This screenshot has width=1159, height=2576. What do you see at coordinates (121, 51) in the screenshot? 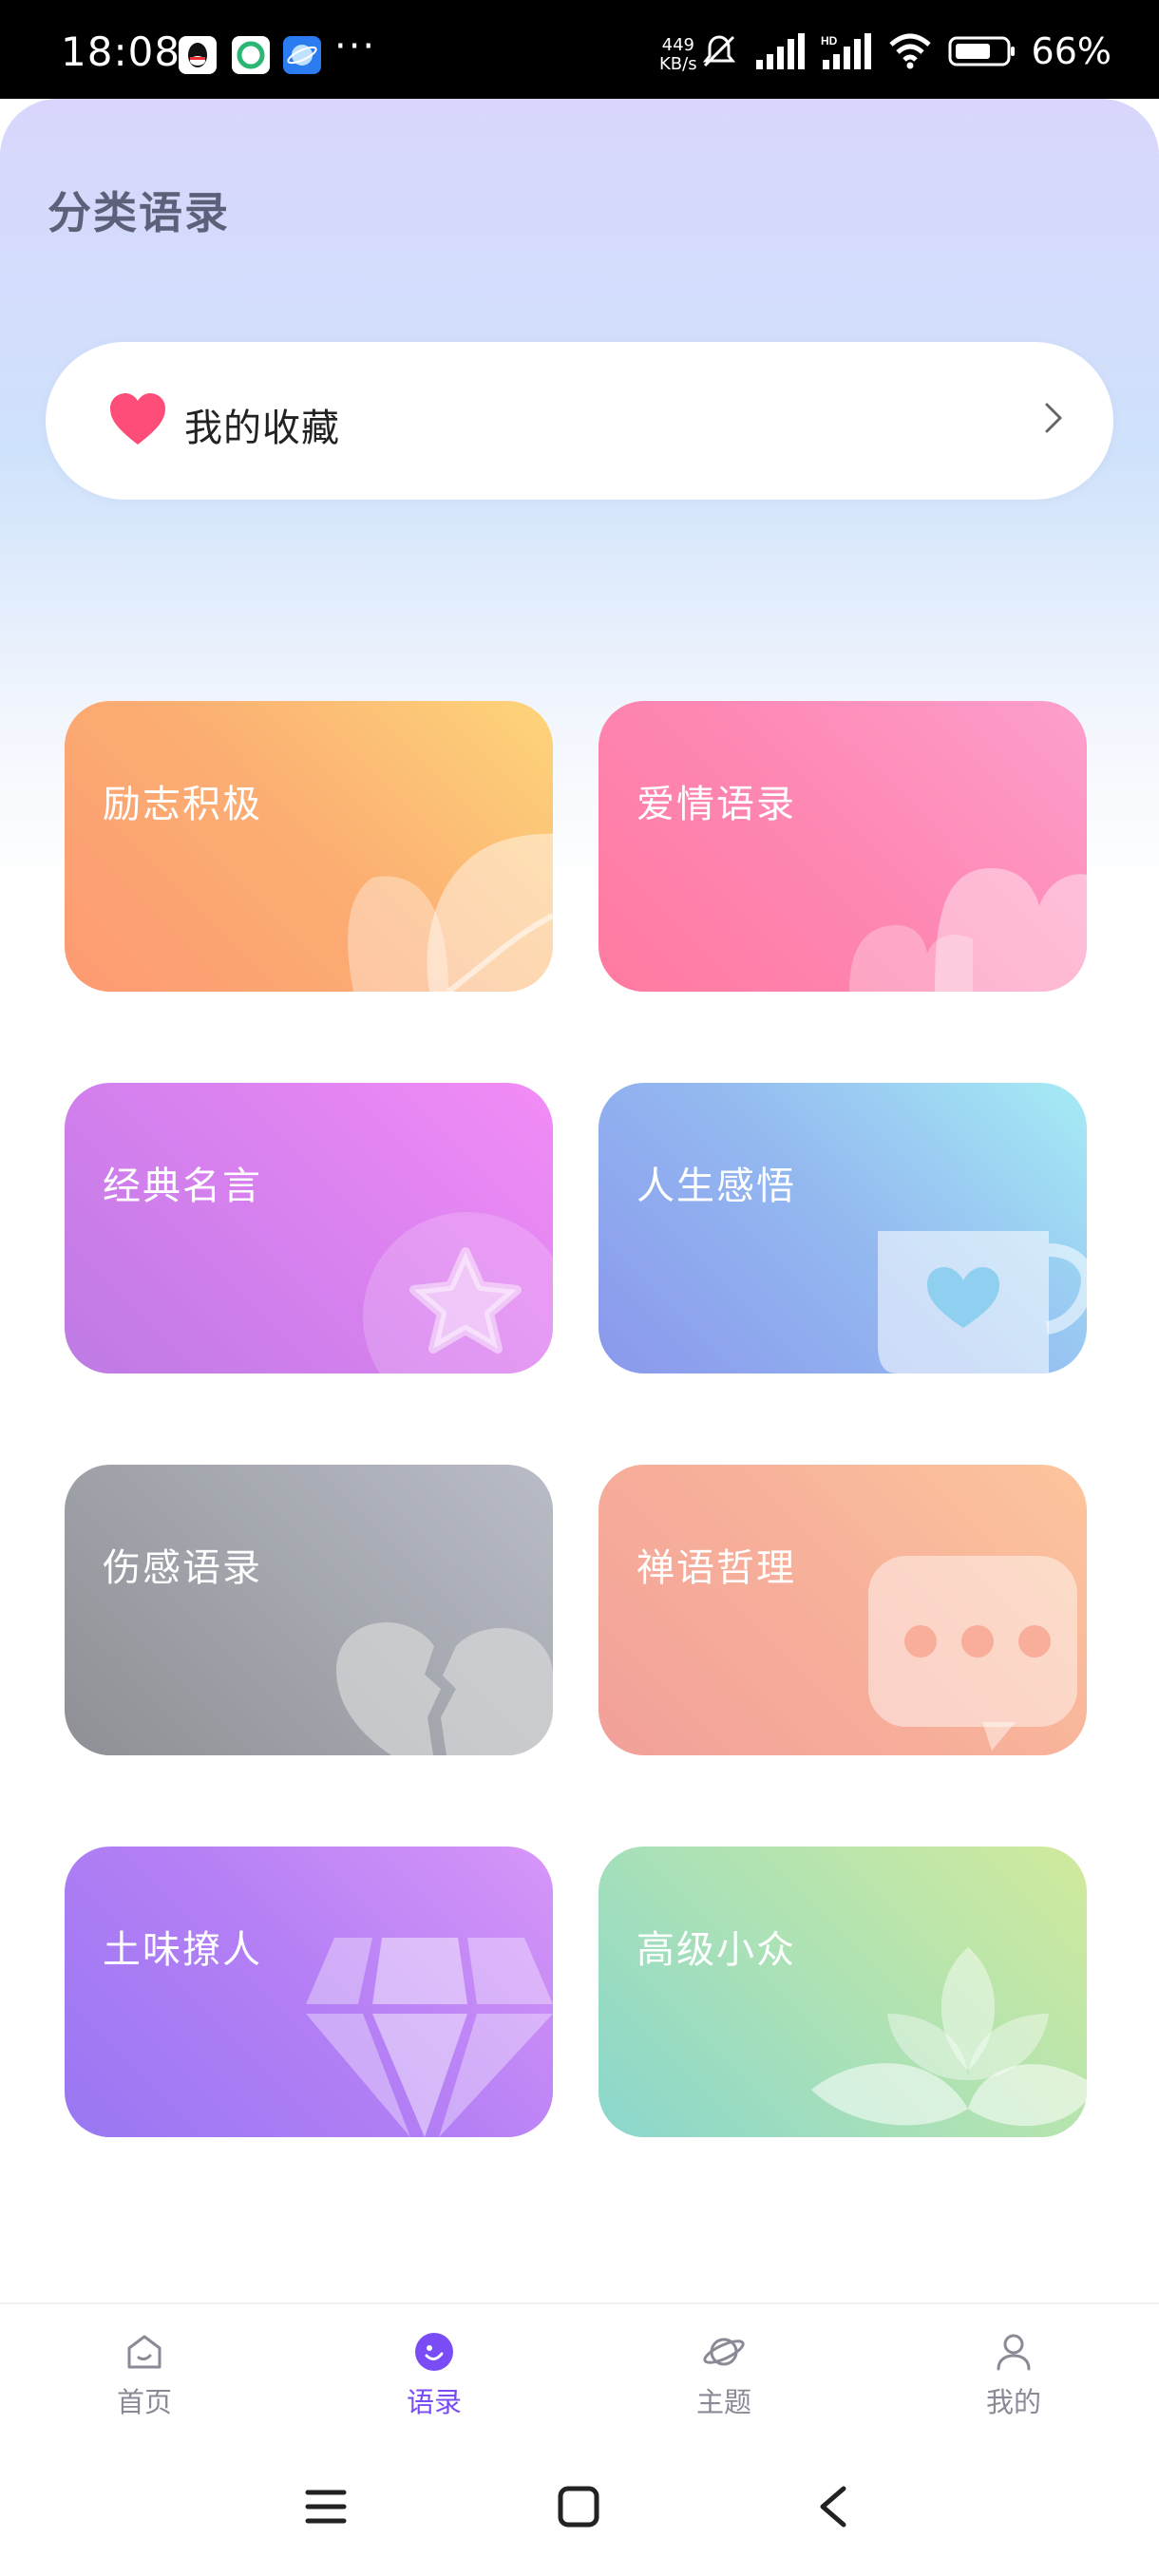
I see `status-time: 18:08` at bounding box center [121, 51].